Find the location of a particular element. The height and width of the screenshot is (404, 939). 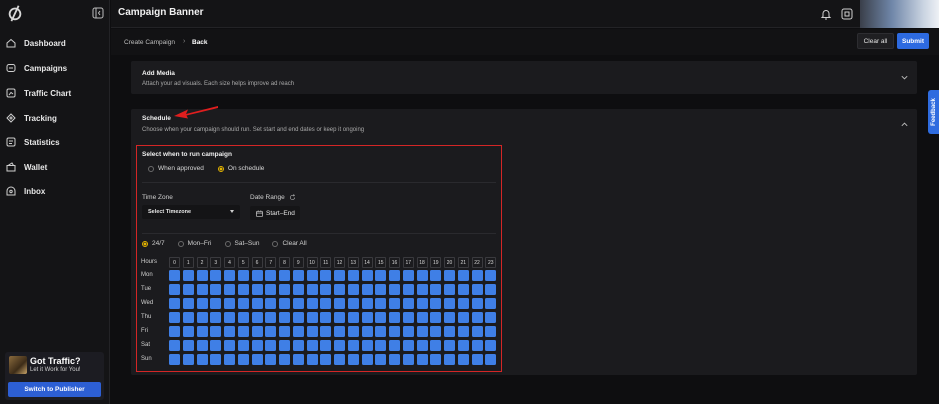

logo-icon is located at coordinates (15, 13).